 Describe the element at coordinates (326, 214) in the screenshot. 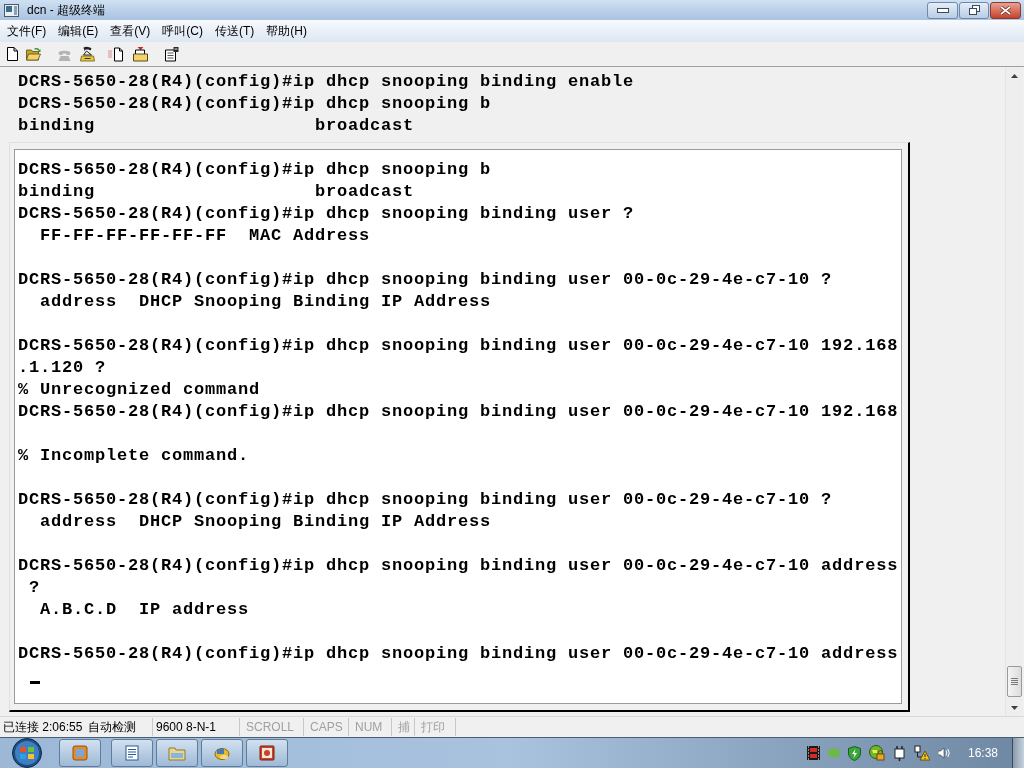

I see `terminal-line: DCRS-5650-28(R4)(config)#ip dhcp snooping binding user ?` at that location.